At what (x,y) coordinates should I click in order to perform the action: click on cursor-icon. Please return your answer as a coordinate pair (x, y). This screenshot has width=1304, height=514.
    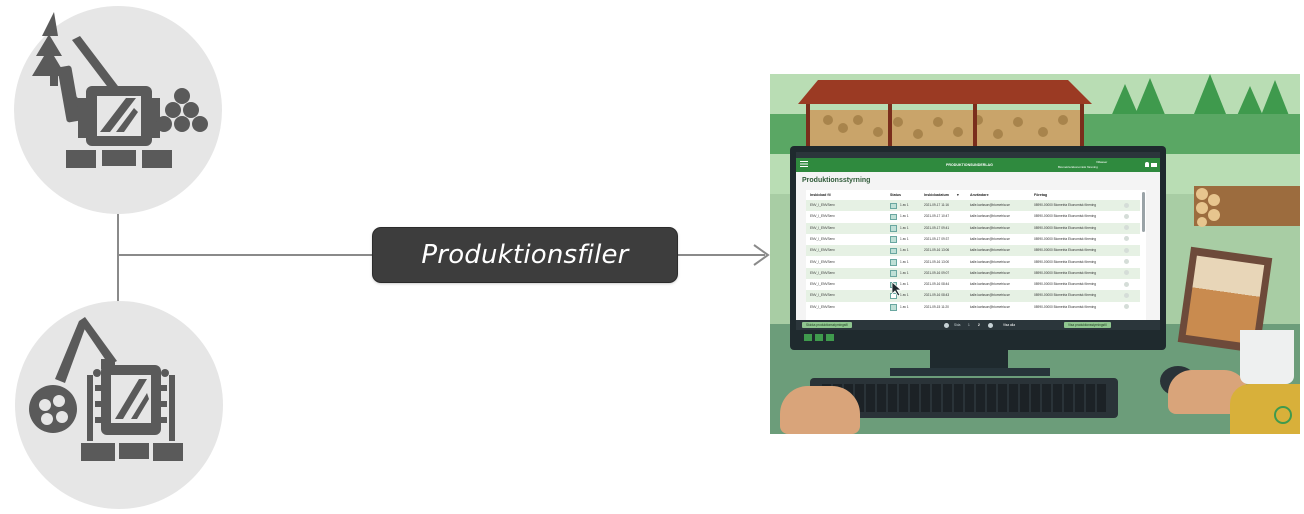
    Looking at the image, I should click on (897, 289).